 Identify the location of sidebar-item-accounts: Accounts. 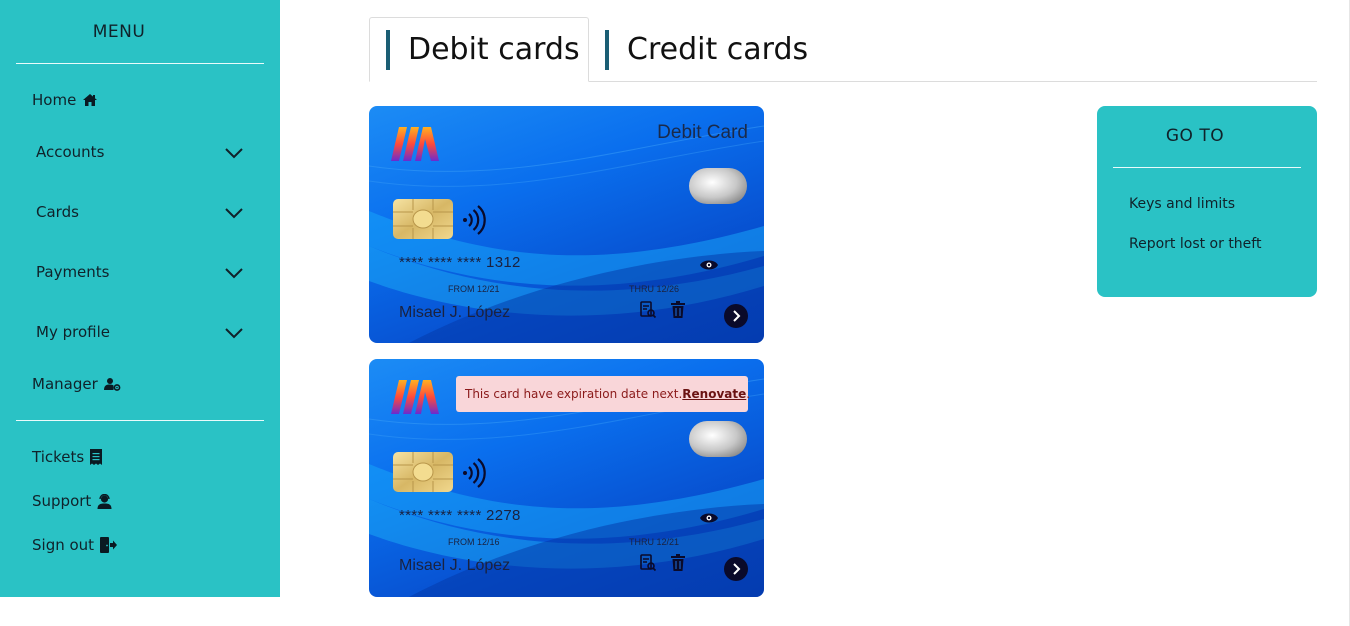
(140, 152).